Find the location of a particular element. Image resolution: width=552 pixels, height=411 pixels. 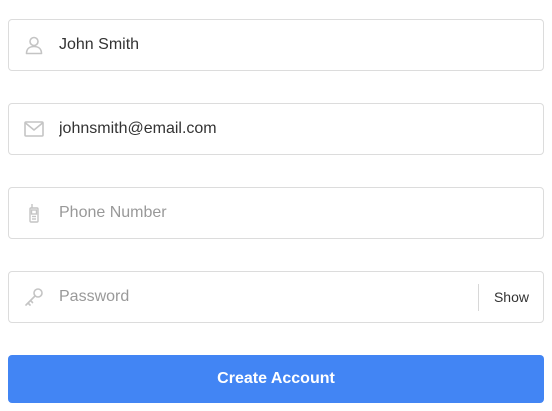

user-icon is located at coordinates (34, 45).